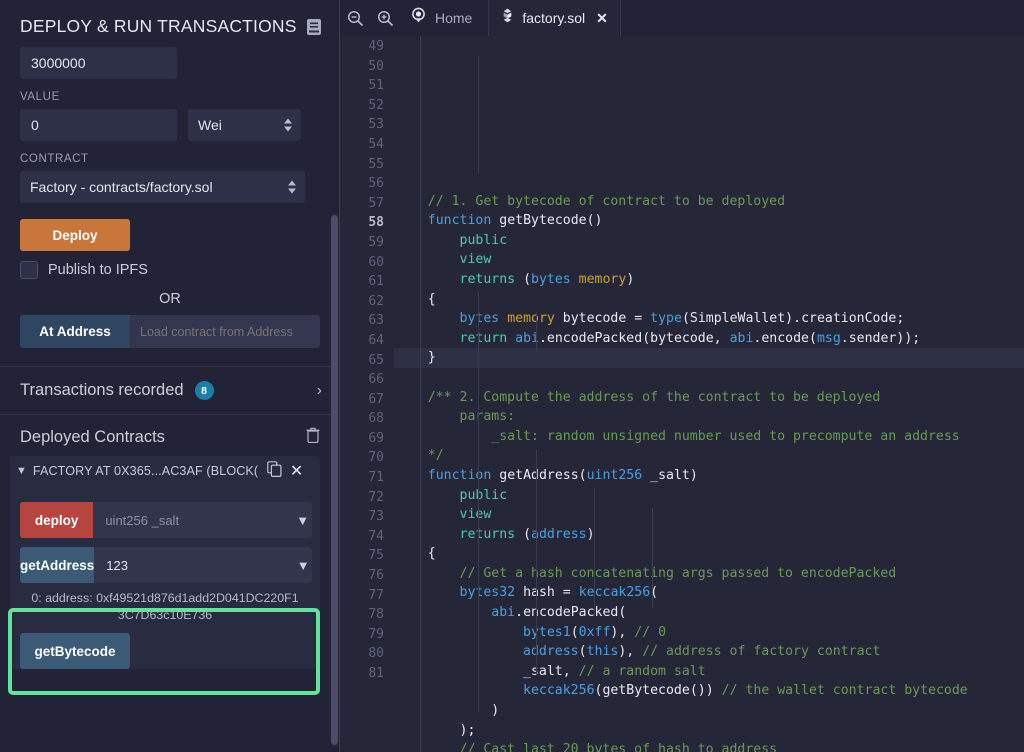  I want to click on tab-home: Home, so click(445, 18).